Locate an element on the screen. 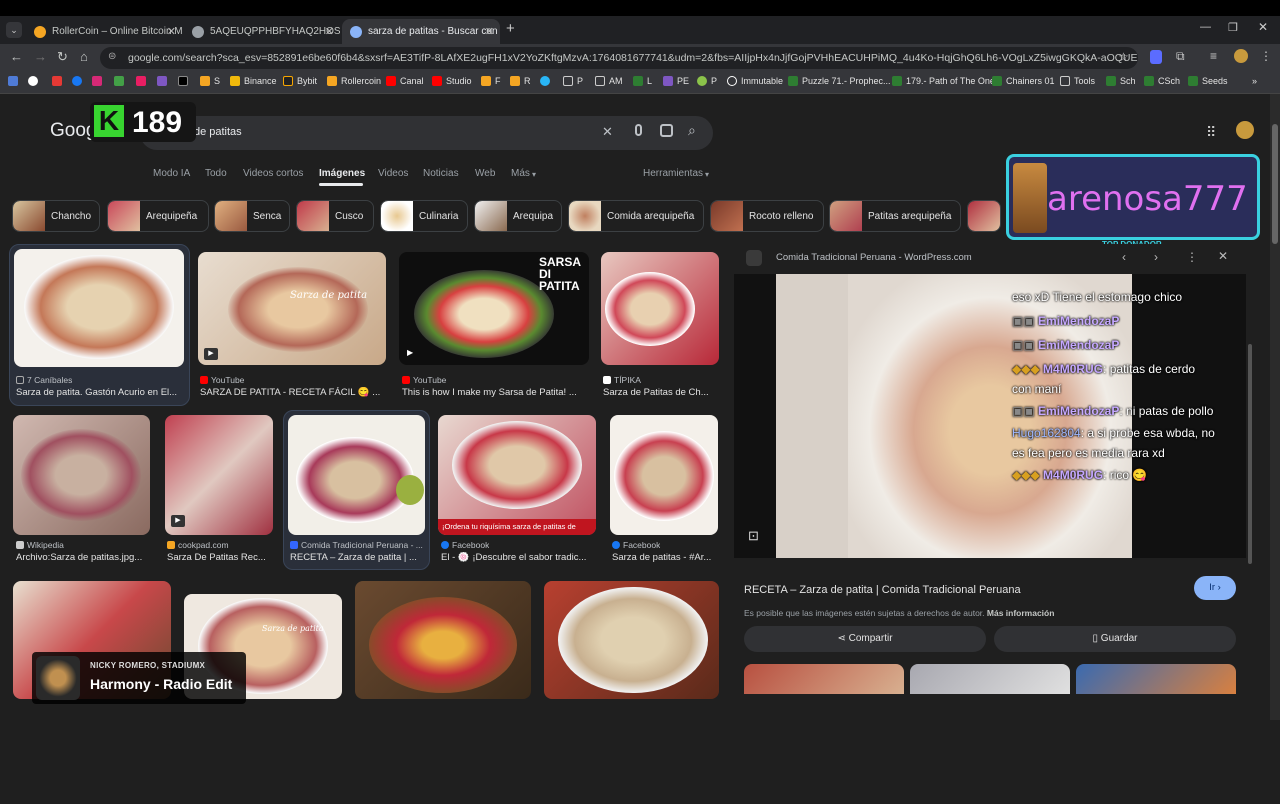  tab-web: Web is located at coordinates (485, 173).